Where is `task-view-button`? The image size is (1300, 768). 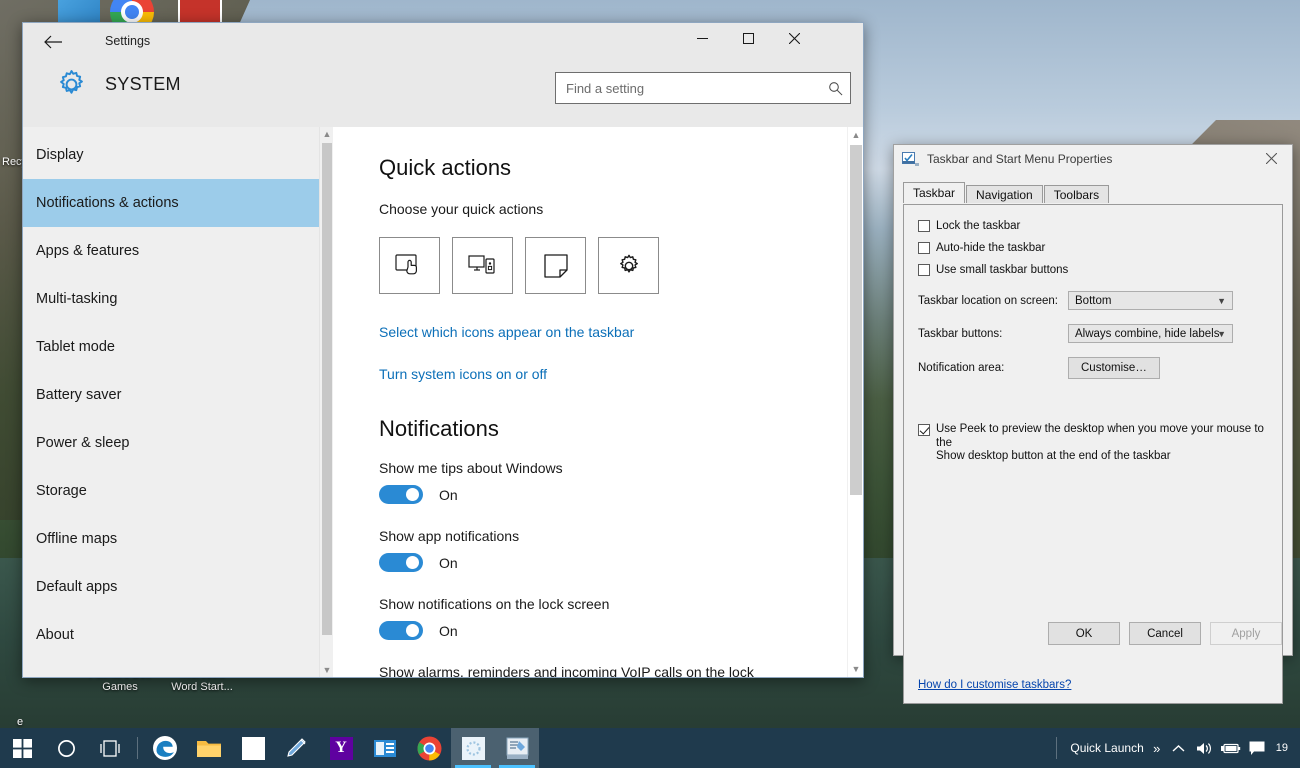 task-view-button is located at coordinates (110, 748).